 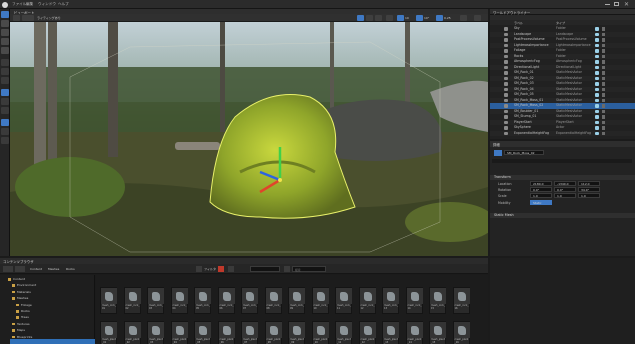 I want to click on select-mode-icon, so click(x=5, y=14).